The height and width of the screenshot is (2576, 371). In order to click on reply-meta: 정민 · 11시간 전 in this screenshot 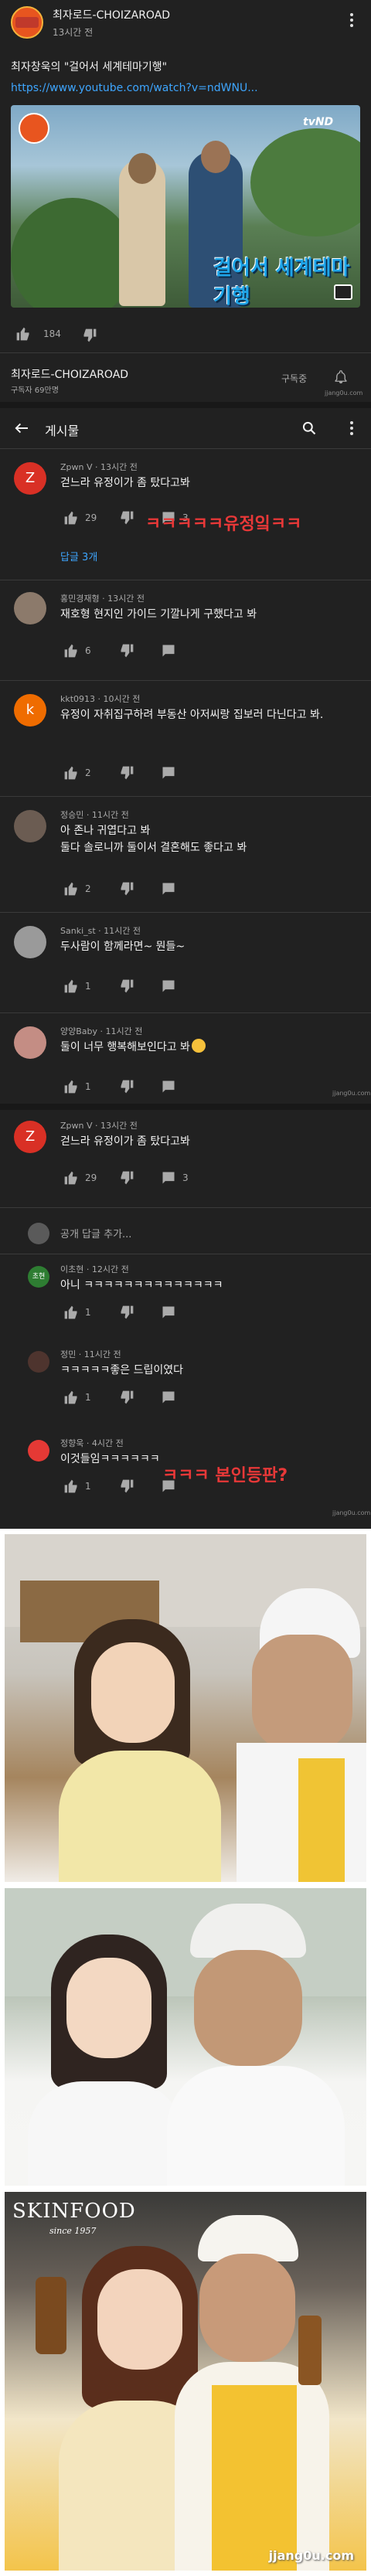, I will do `click(90, 1354)`.